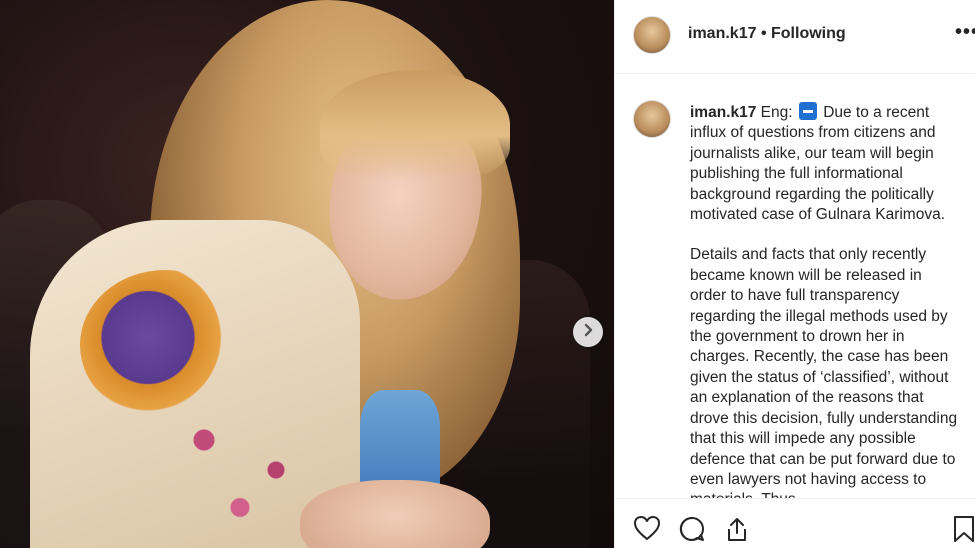 Image resolution: width=975 pixels, height=548 pixels. Describe the element at coordinates (737, 531) in the screenshot. I see `share-icon` at that location.